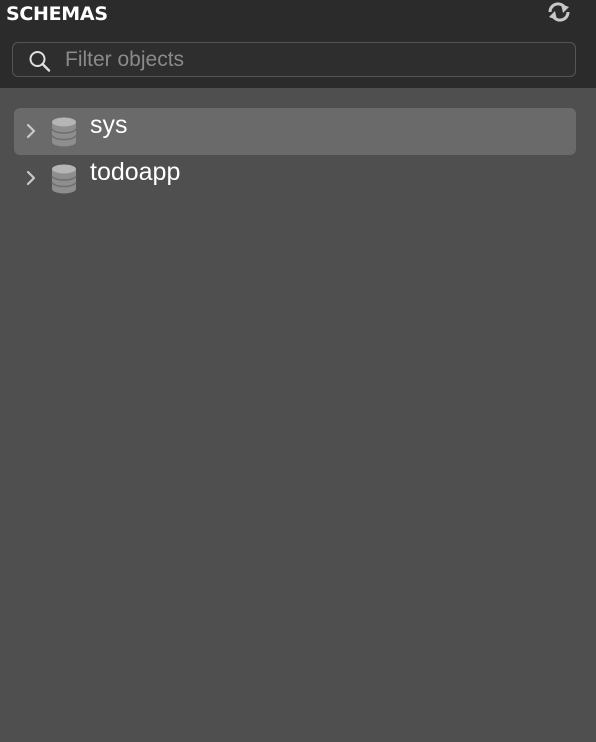 Image resolution: width=596 pixels, height=742 pixels. What do you see at coordinates (109, 125) in the screenshot?
I see `schema-name: sys` at bounding box center [109, 125].